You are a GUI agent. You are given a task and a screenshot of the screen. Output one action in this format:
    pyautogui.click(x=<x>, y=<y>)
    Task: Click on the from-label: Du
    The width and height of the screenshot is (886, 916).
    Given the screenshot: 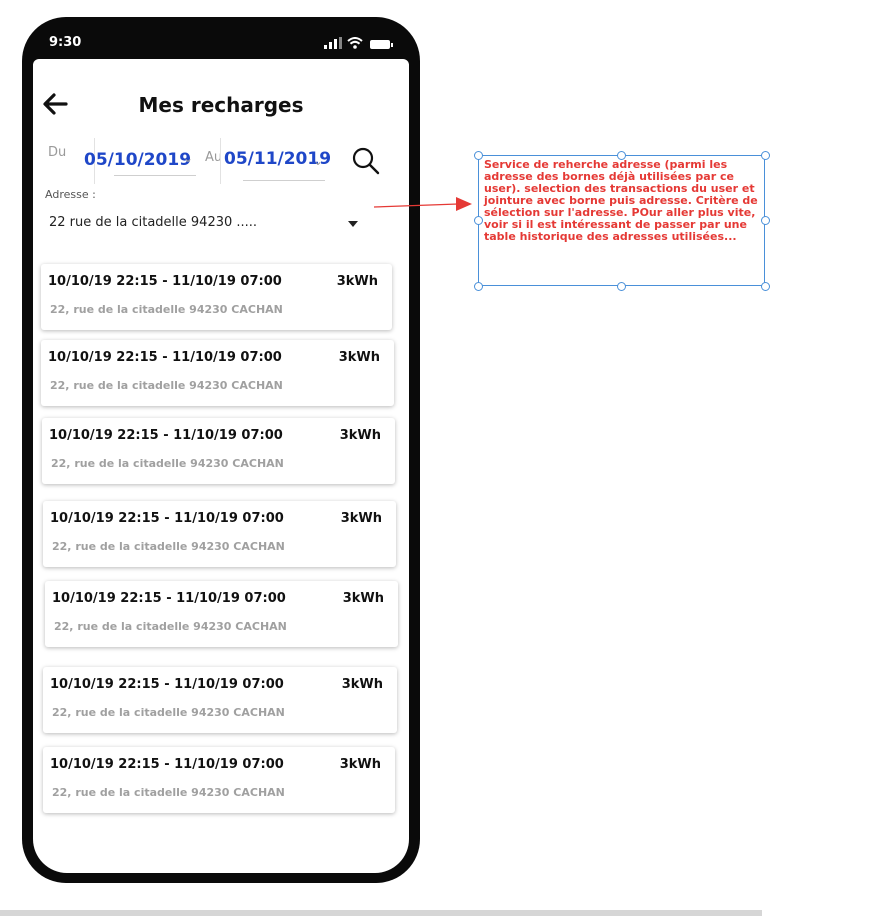 What is the action you would take?
    pyautogui.click(x=57, y=152)
    